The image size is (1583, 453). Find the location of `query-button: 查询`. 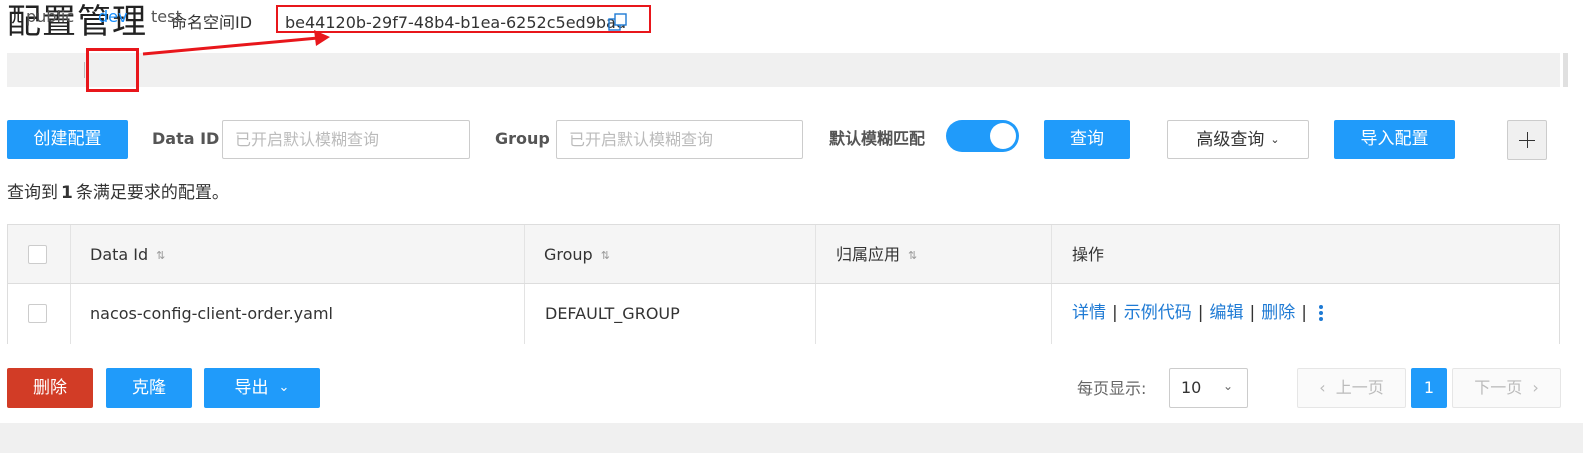

query-button: 查询 is located at coordinates (1087, 139).